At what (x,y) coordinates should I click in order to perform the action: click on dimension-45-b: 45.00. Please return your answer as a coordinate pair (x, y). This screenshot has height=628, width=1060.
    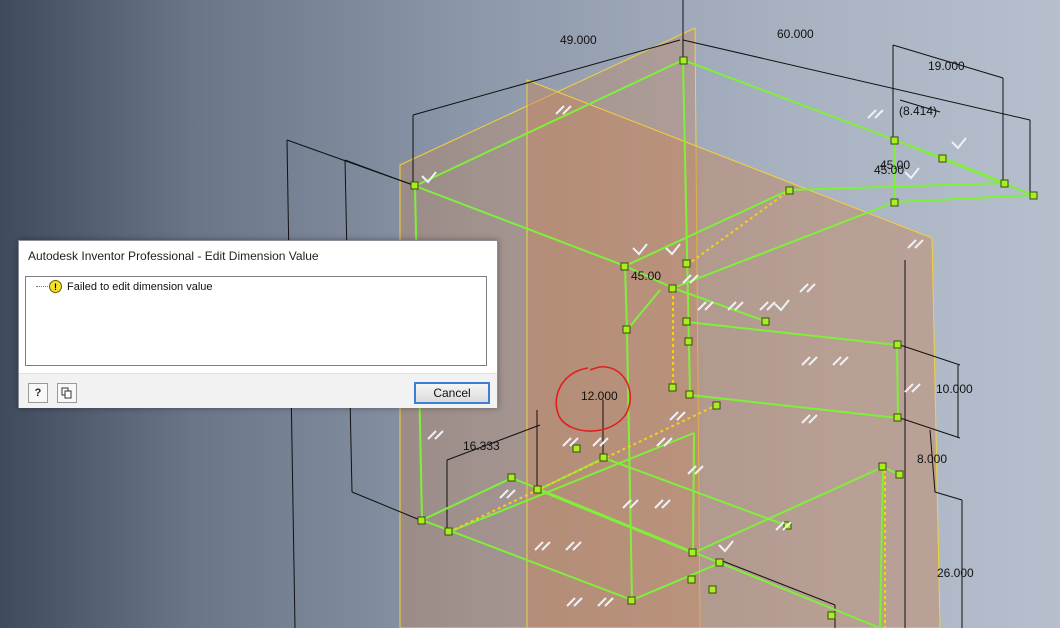
    Looking at the image, I should click on (889, 170).